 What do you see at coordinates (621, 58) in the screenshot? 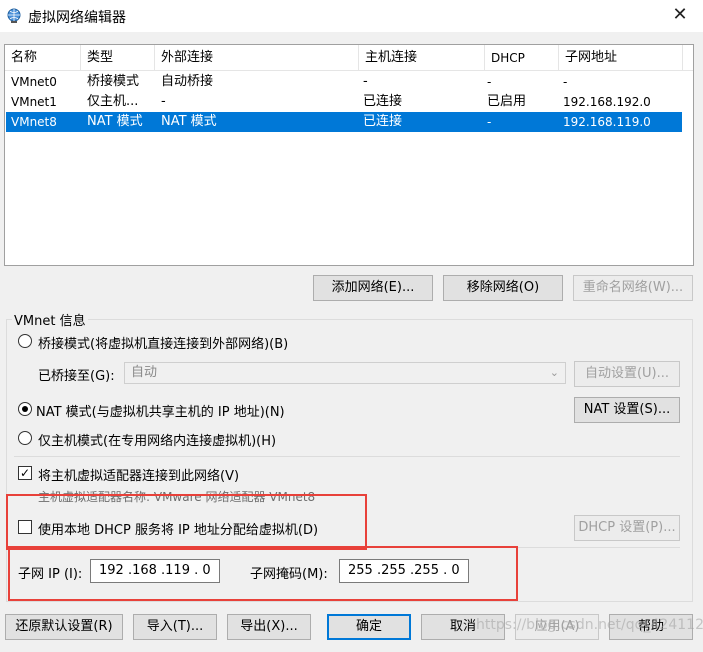
I see `column-header-subnet: 子网地址` at bounding box center [621, 58].